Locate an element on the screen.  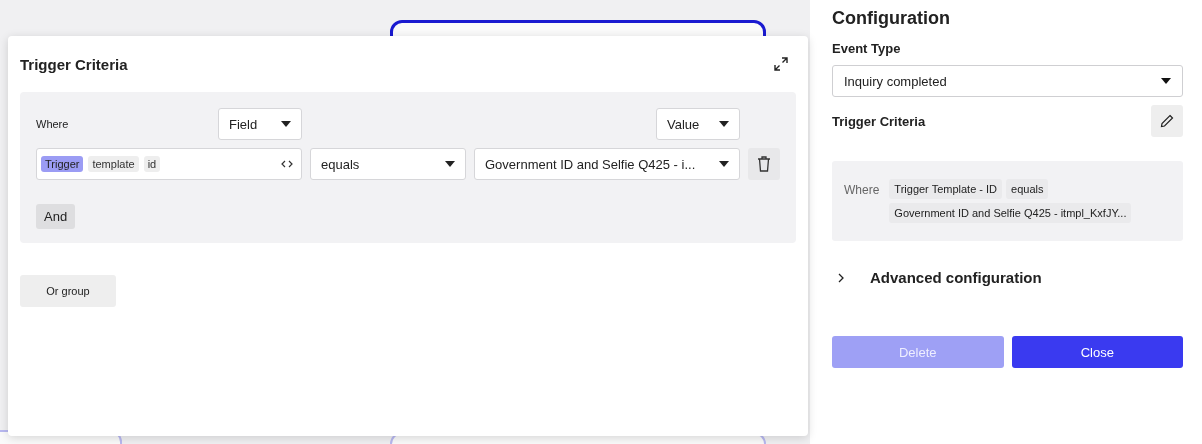
field-path-input: Trigger template id is located at coordinates (169, 164).